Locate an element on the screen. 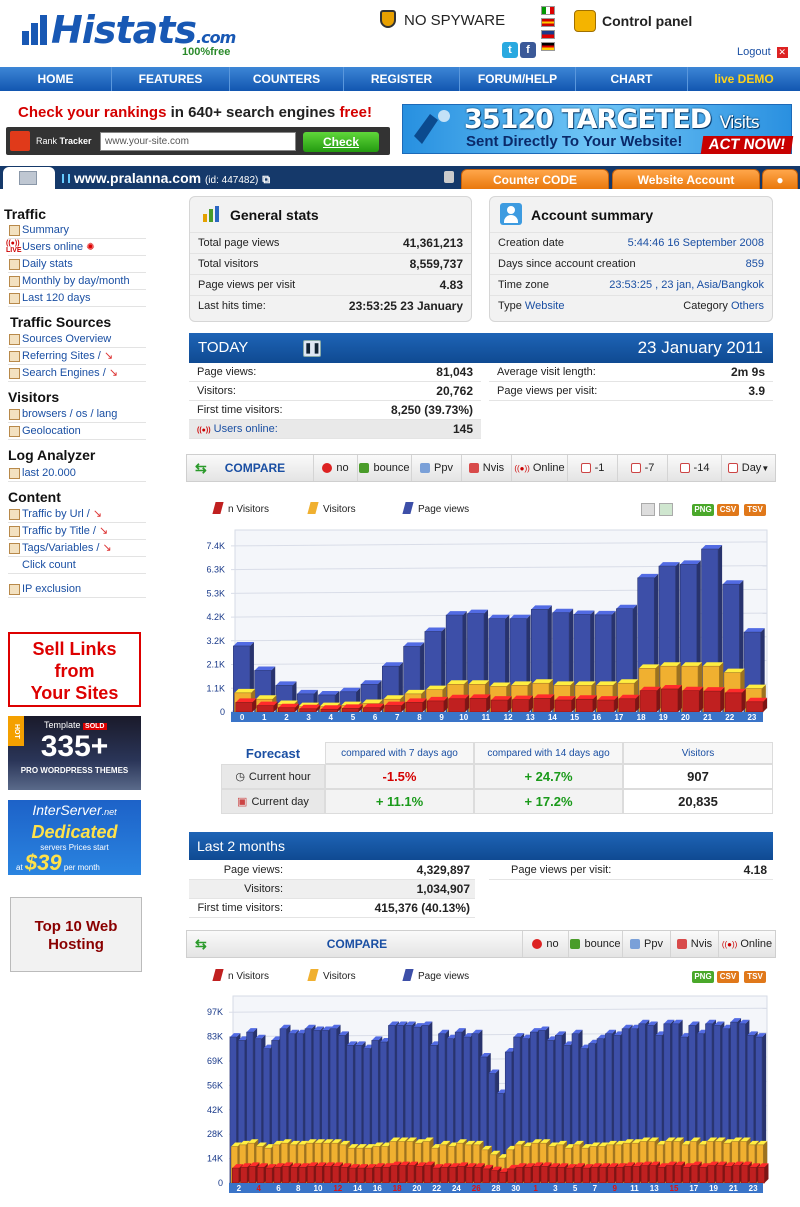 The image size is (800, 1207). chart-x-tick-label: 14 is located at coordinates (357, 1188).